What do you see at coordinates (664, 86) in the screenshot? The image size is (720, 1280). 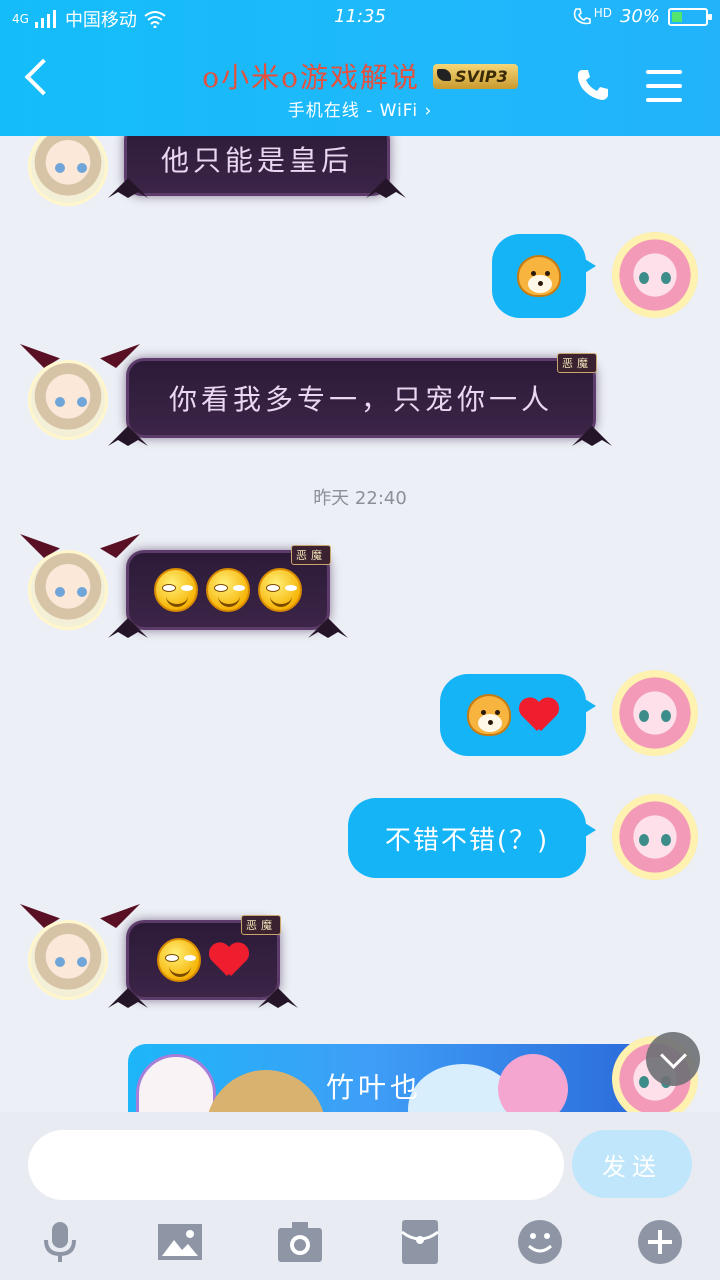 I see `menu-icon` at bounding box center [664, 86].